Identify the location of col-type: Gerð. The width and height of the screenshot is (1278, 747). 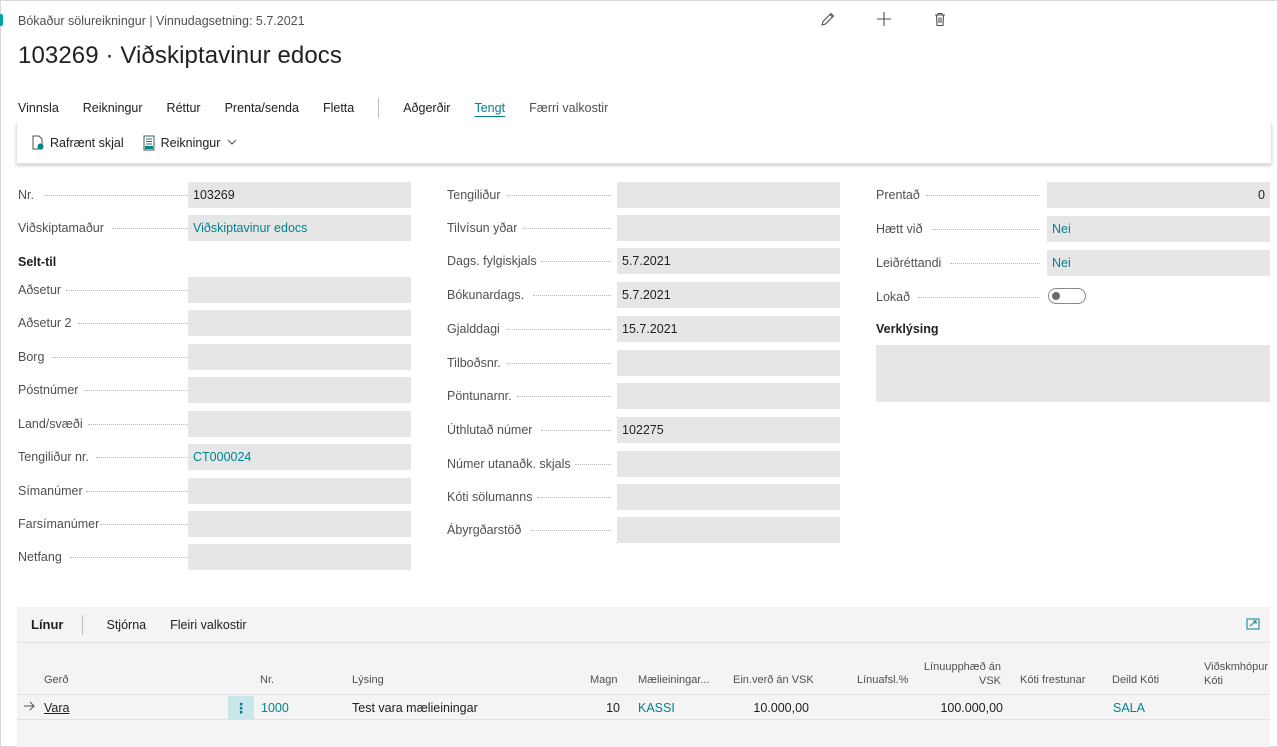
(56, 680).